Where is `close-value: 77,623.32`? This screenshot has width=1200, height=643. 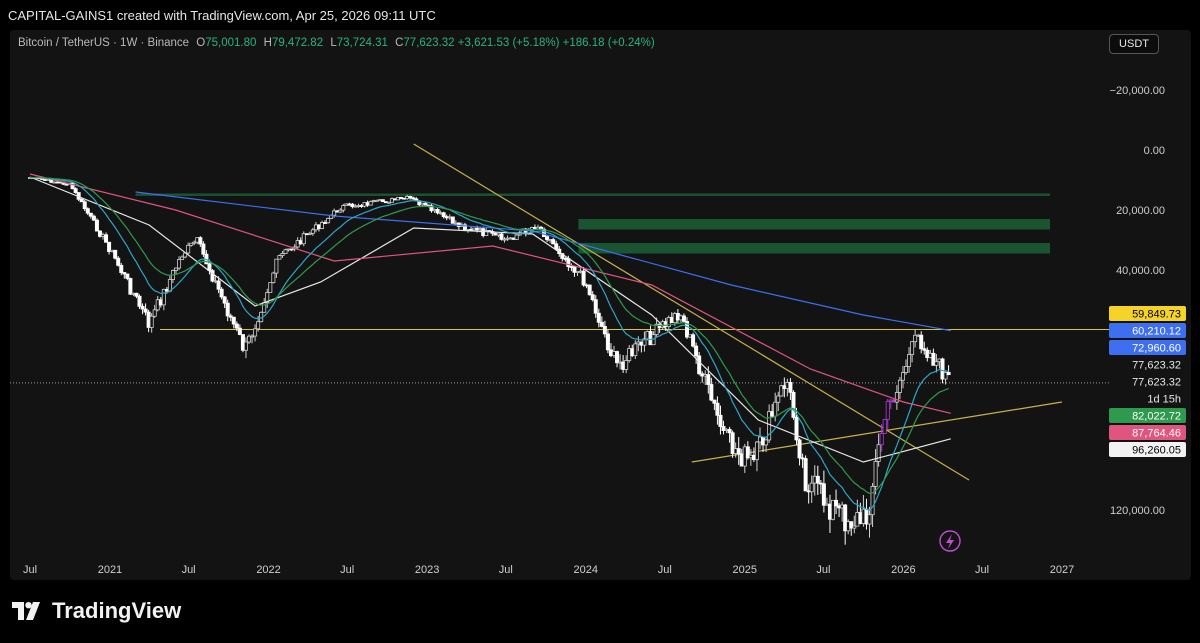
close-value: 77,623.32 is located at coordinates (429, 43).